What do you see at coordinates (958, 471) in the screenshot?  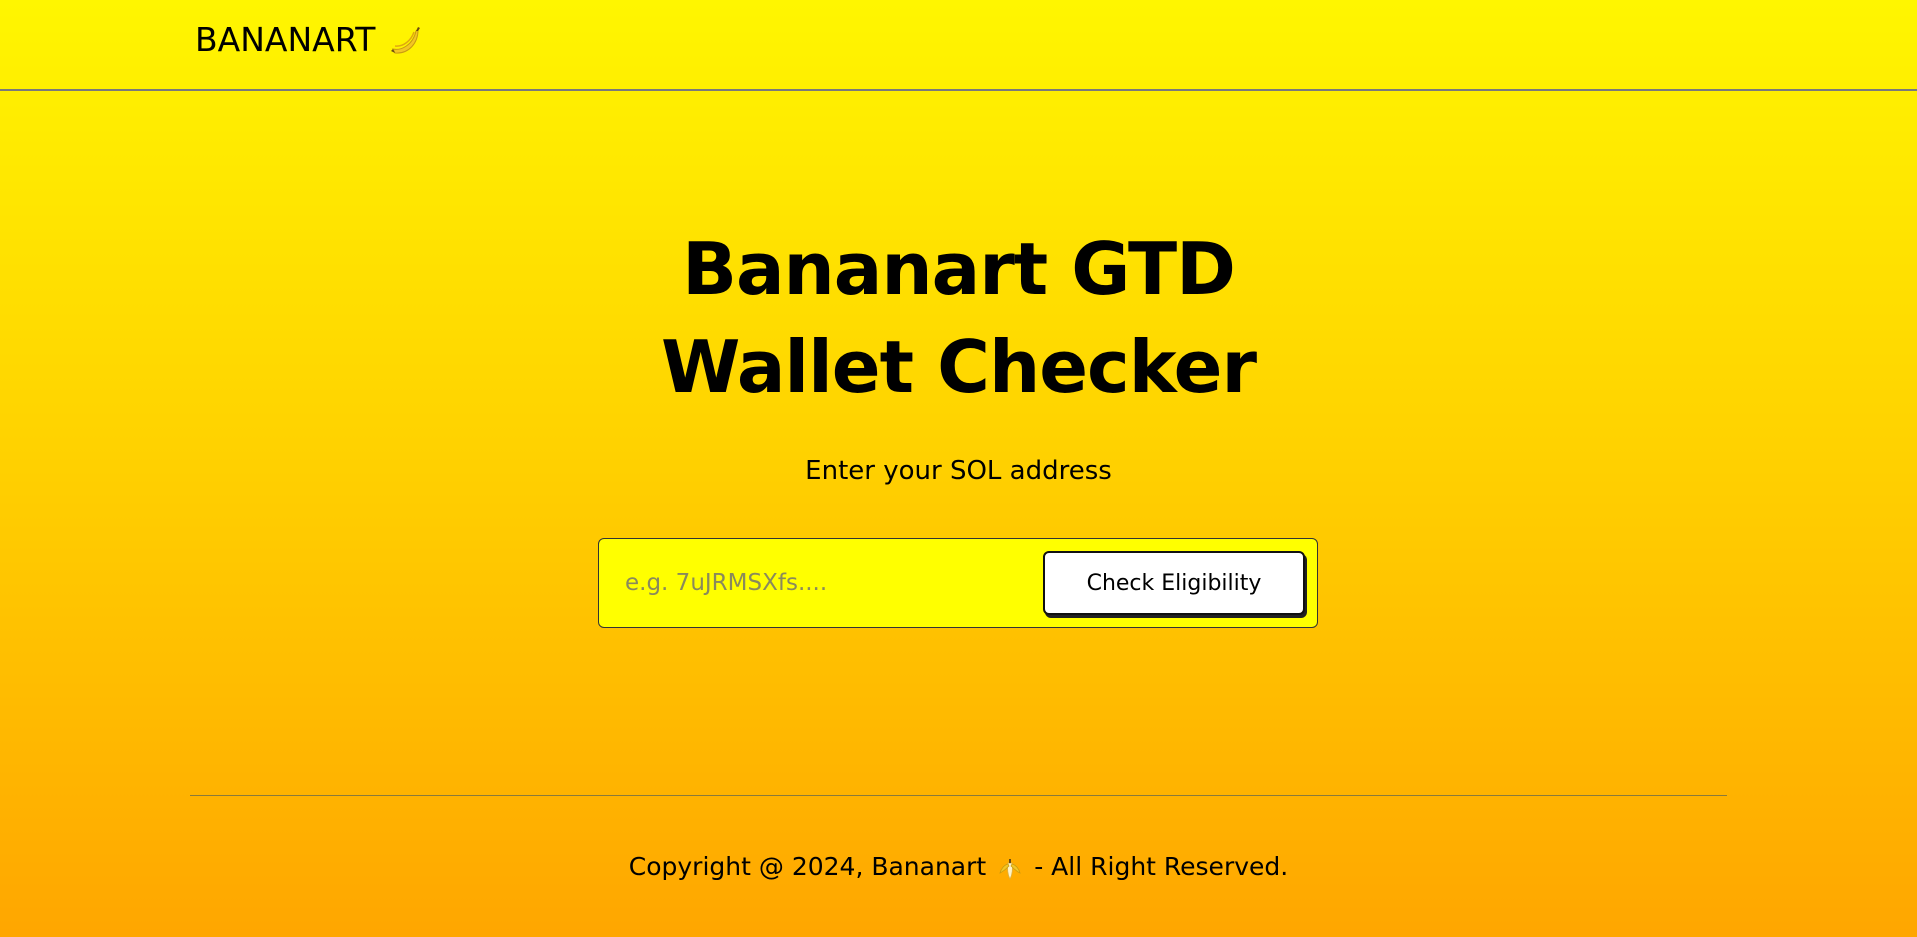 I see `address-prompt: Enter your SOL address` at bounding box center [958, 471].